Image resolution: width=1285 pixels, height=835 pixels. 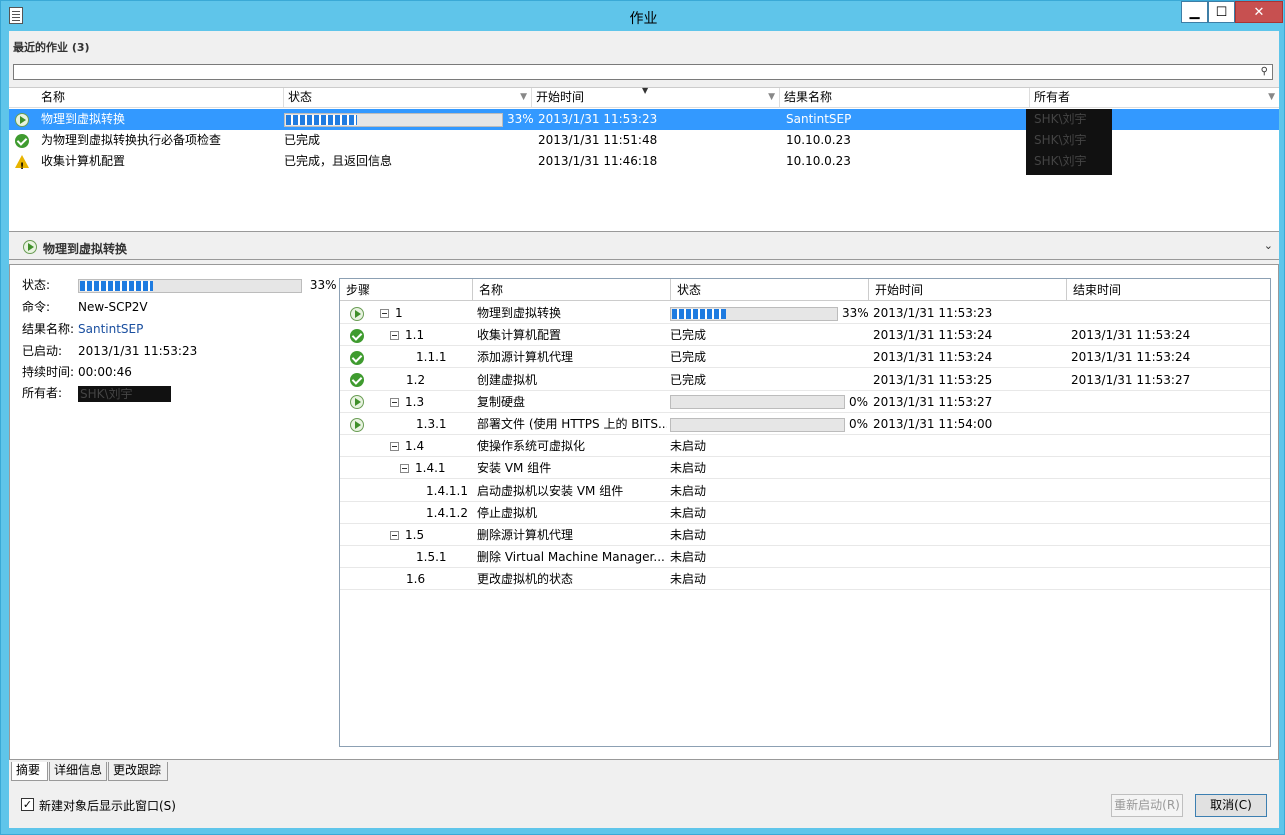 What do you see at coordinates (805, 468) in the screenshot?
I see `step-row: 1.4.1 安装 VM 组件 未启动` at bounding box center [805, 468].